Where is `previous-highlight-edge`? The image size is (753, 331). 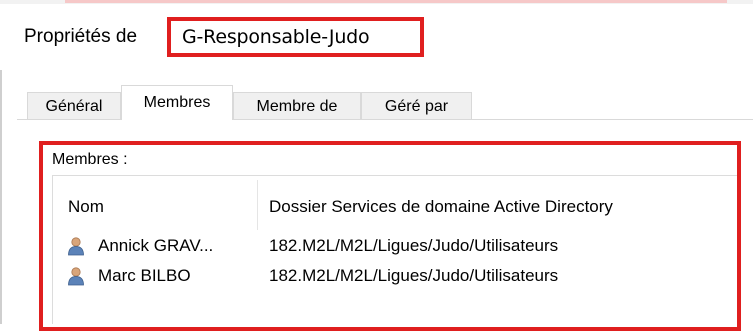
previous-highlight-edge is located at coordinates (396, 1).